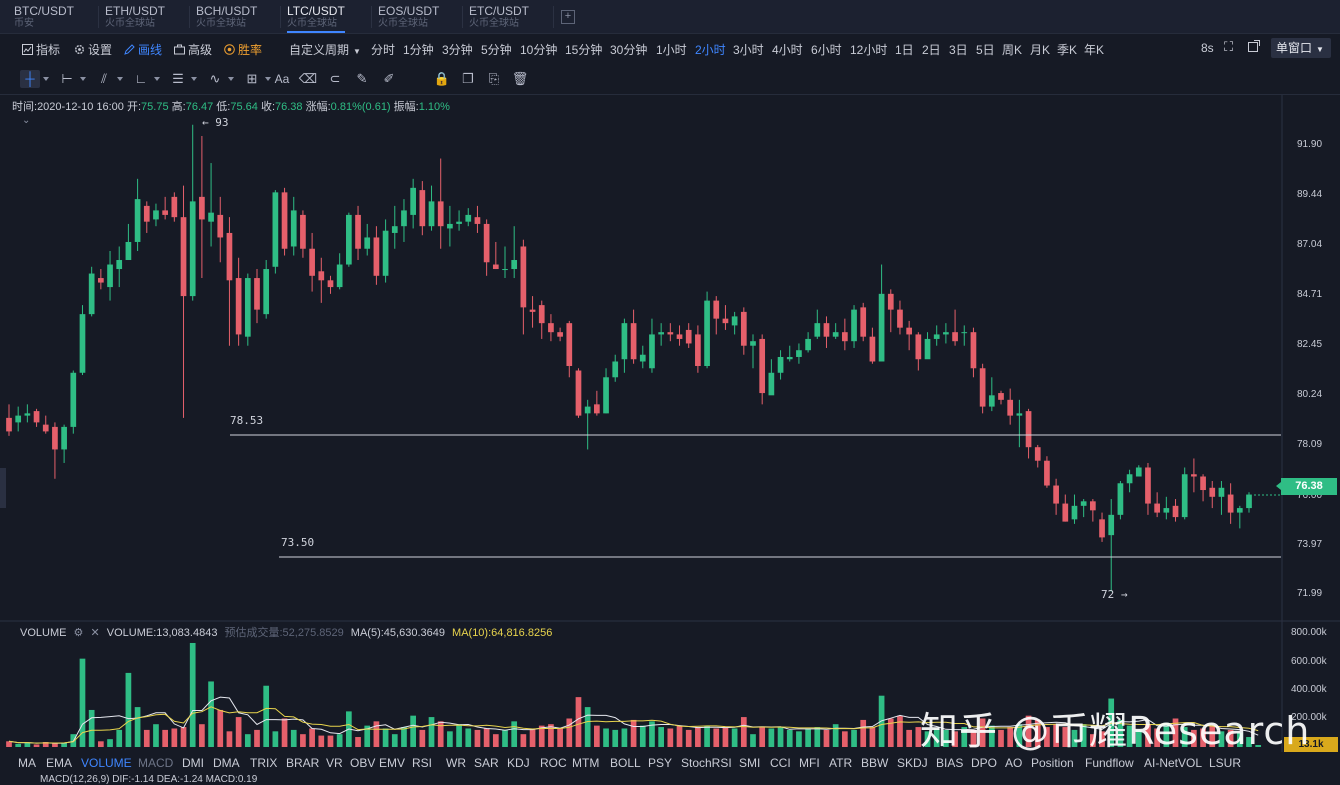 The width and height of the screenshot is (1340, 785). I want to click on low-marker: 72 →, so click(1114, 594).